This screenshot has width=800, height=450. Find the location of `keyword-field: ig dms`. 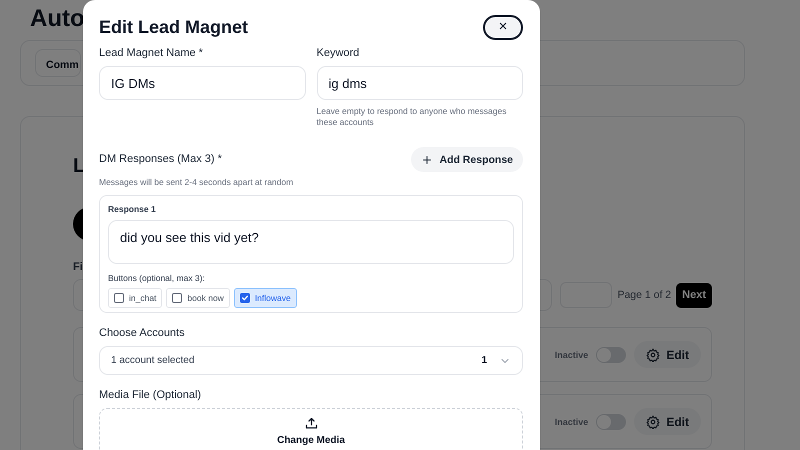

keyword-field: ig dms is located at coordinates (419, 83).